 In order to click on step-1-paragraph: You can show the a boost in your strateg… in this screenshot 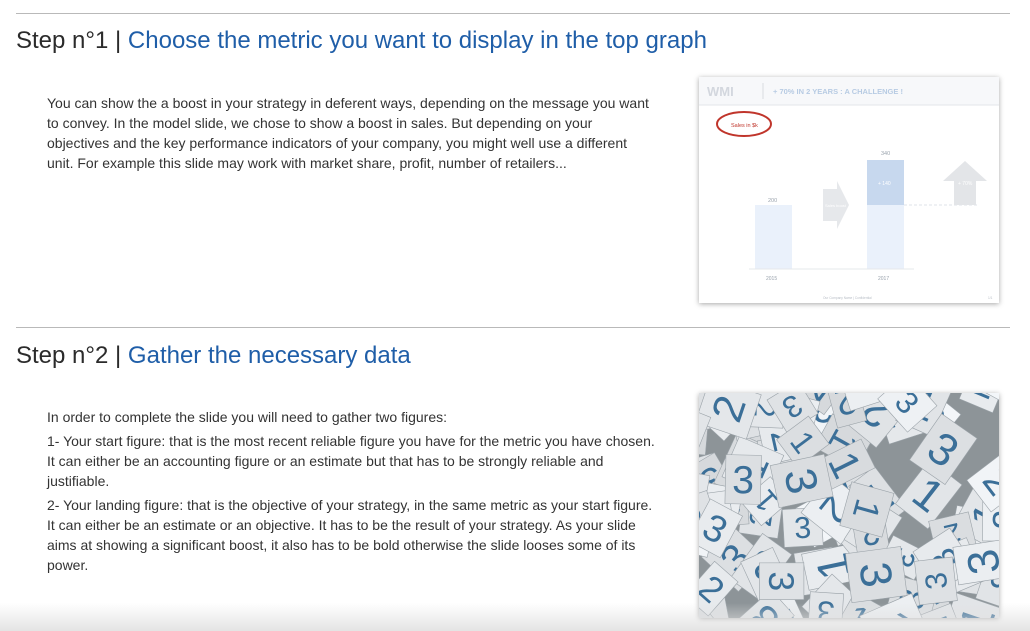, I will do `click(348, 133)`.